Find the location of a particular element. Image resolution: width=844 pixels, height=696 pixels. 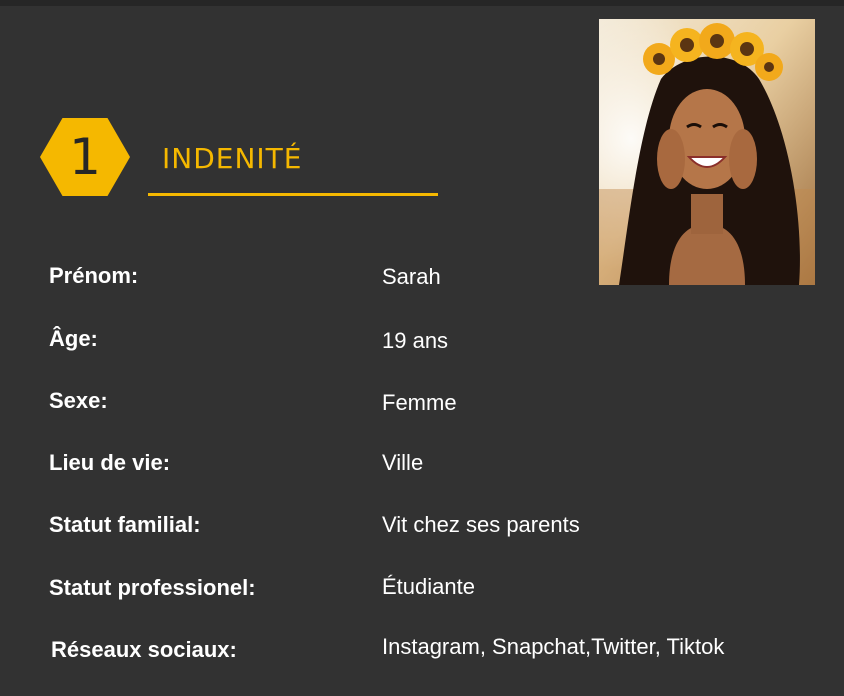

section-header: 1 INDENITÉ is located at coordinates (240, 159).